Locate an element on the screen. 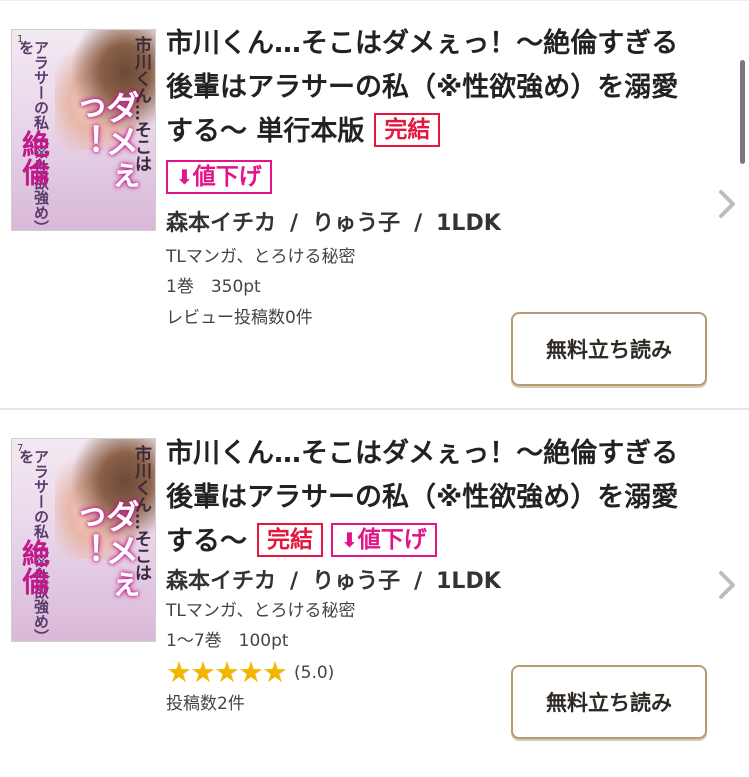  volume-price: 1〜7巻 100pt is located at coordinates (227, 641).